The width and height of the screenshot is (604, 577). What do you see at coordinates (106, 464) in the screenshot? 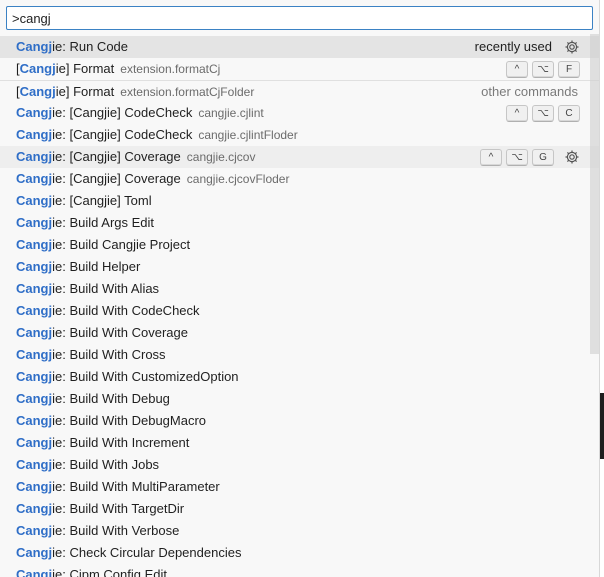
I see `command-label-rest: ie: Build With Jobs` at bounding box center [106, 464].